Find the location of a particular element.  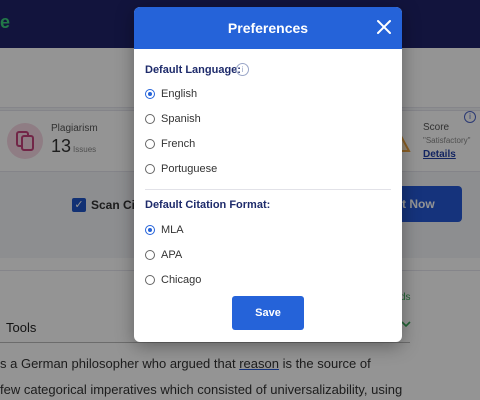

modal-title: Preferences is located at coordinates (268, 28).